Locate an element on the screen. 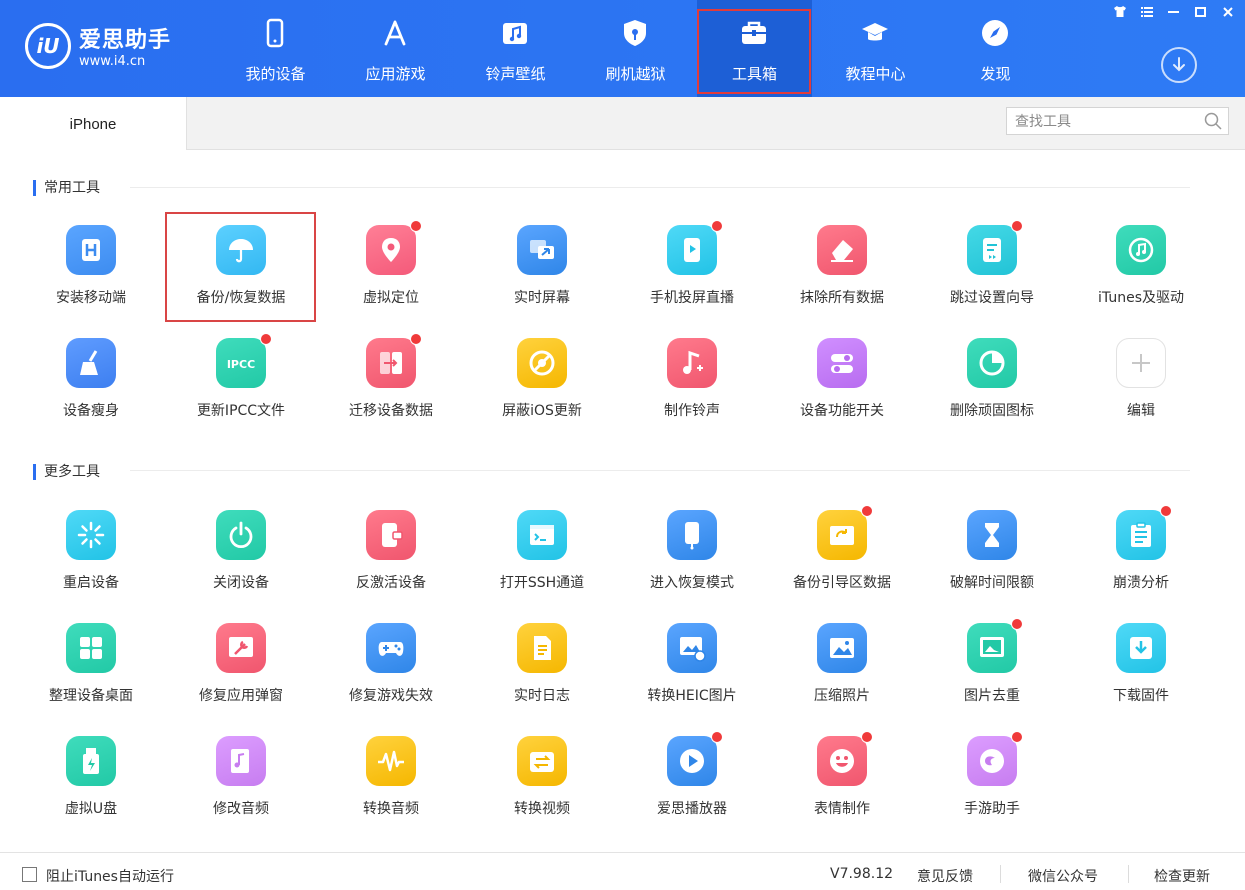 The width and height of the screenshot is (1245, 890). waveform-icon is located at coordinates (391, 761).